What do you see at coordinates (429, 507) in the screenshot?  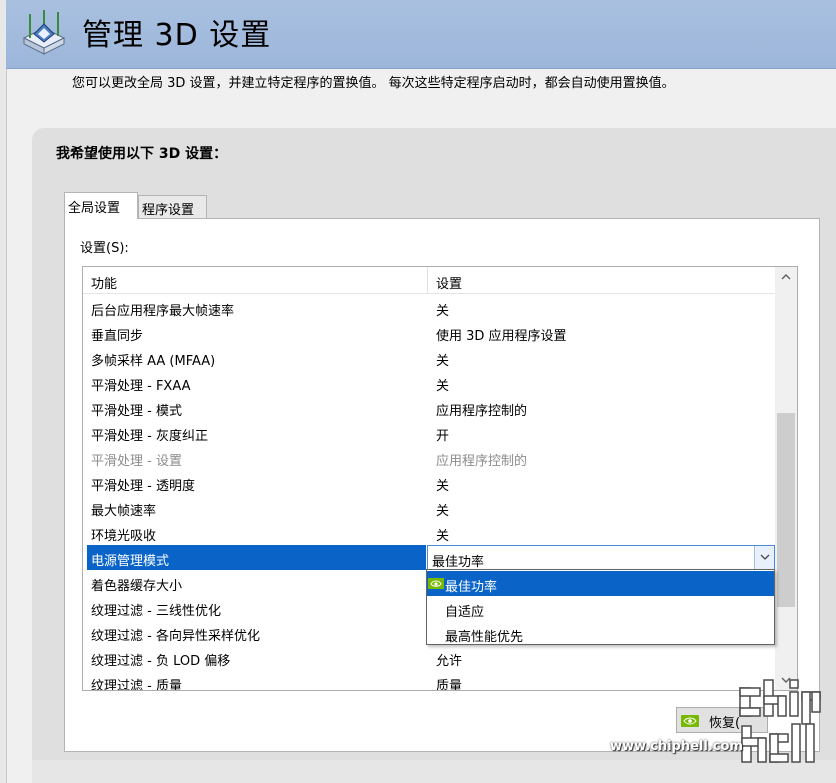 I see `table-row: 最大帧速率 关` at bounding box center [429, 507].